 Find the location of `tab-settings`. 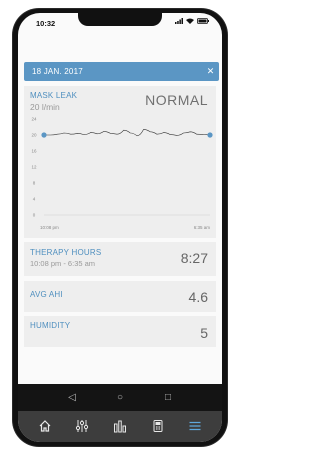

tab-settings is located at coordinates (82, 426).